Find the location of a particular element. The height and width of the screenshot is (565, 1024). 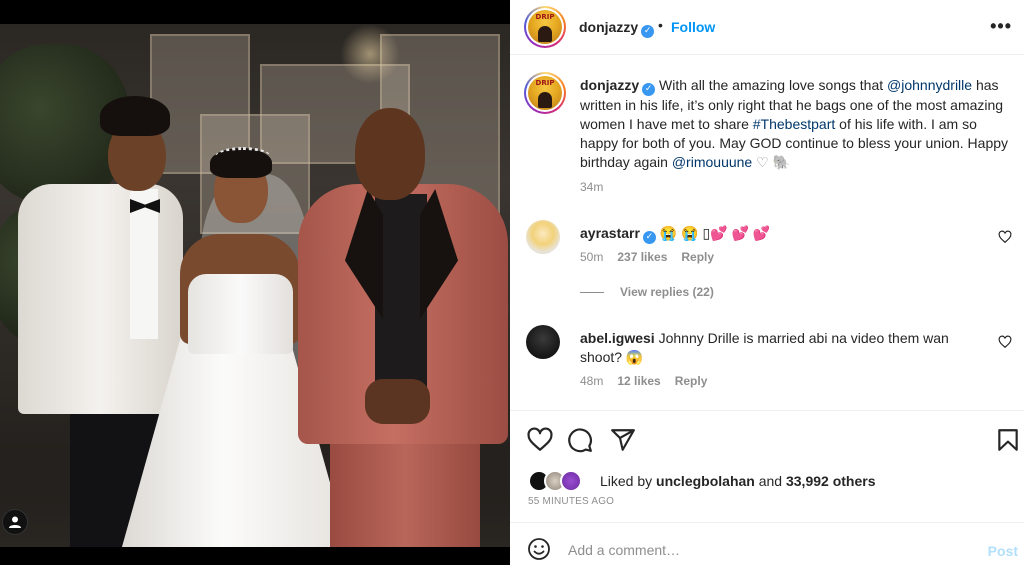

post-actions-bar is located at coordinates (767, 437).